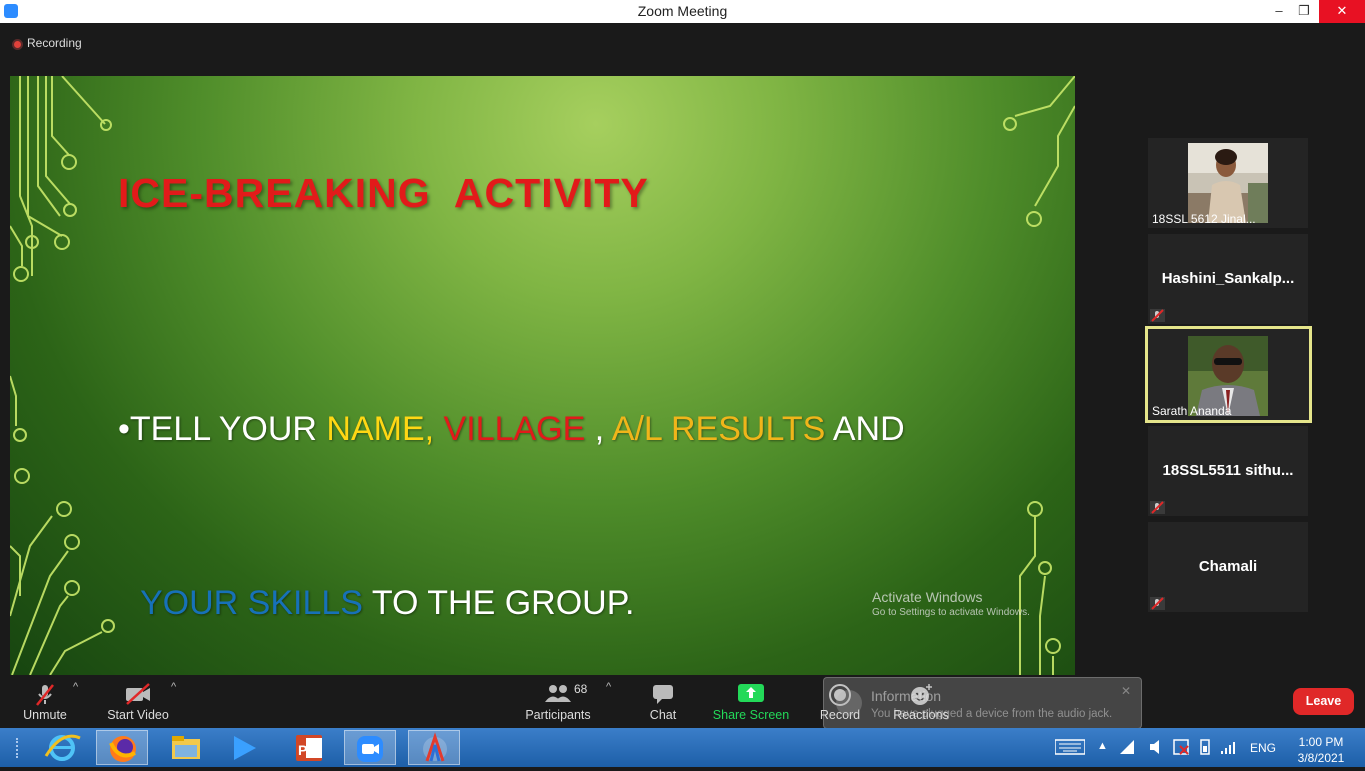 The height and width of the screenshot is (771, 1365). What do you see at coordinates (1181, 749) in the screenshot?
I see `action-center-icon` at bounding box center [1181, 749].